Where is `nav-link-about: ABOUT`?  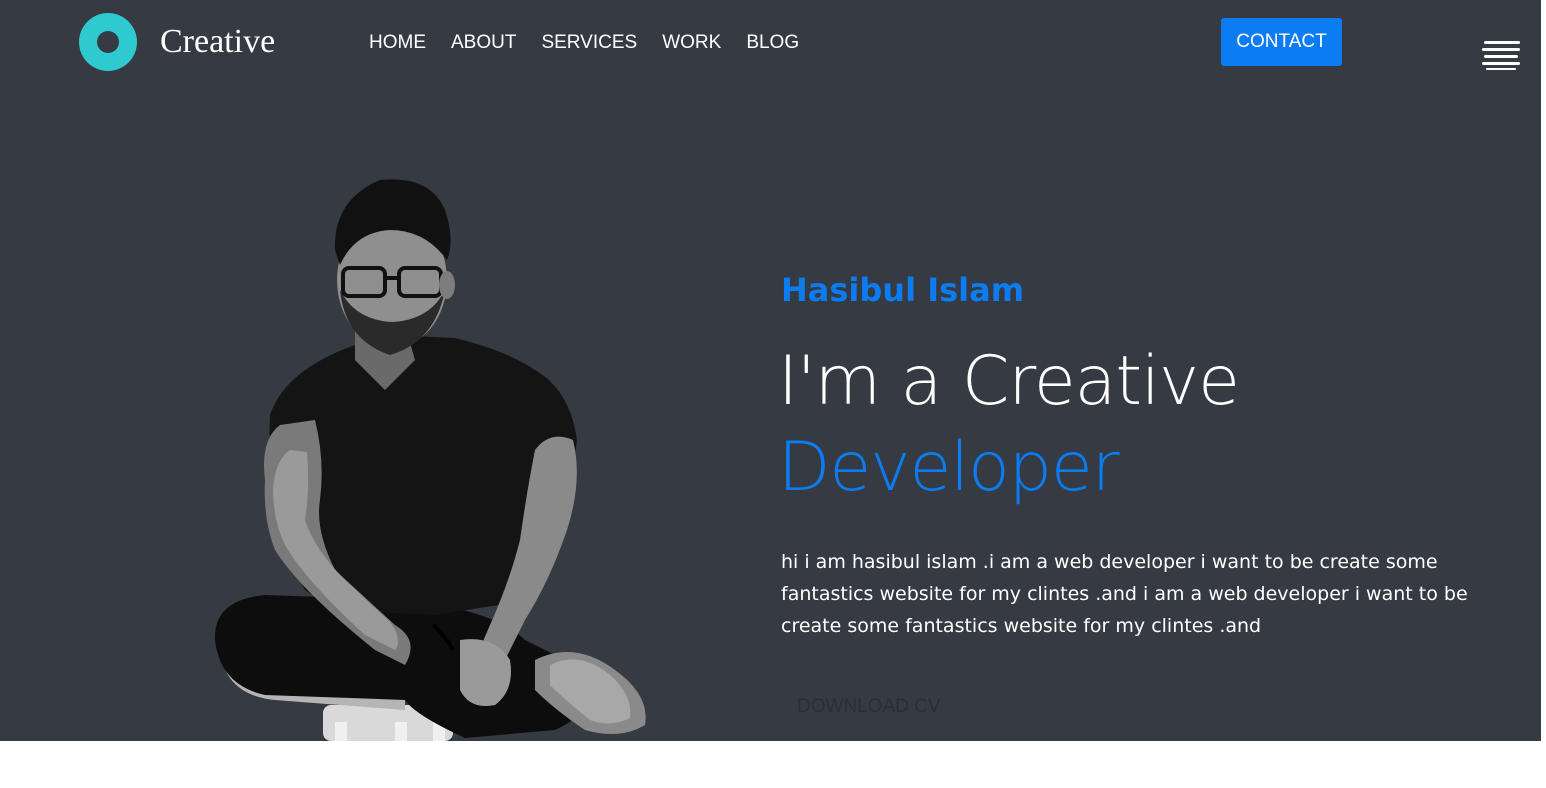
nav-link-about: ABOUT is located at coordinates (483, 43).